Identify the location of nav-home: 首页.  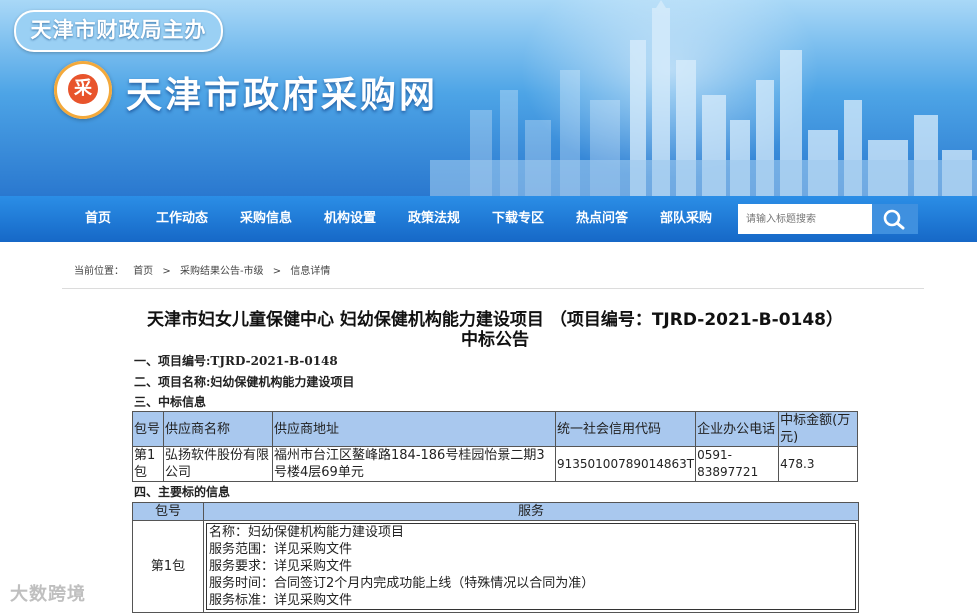
(98, 219).